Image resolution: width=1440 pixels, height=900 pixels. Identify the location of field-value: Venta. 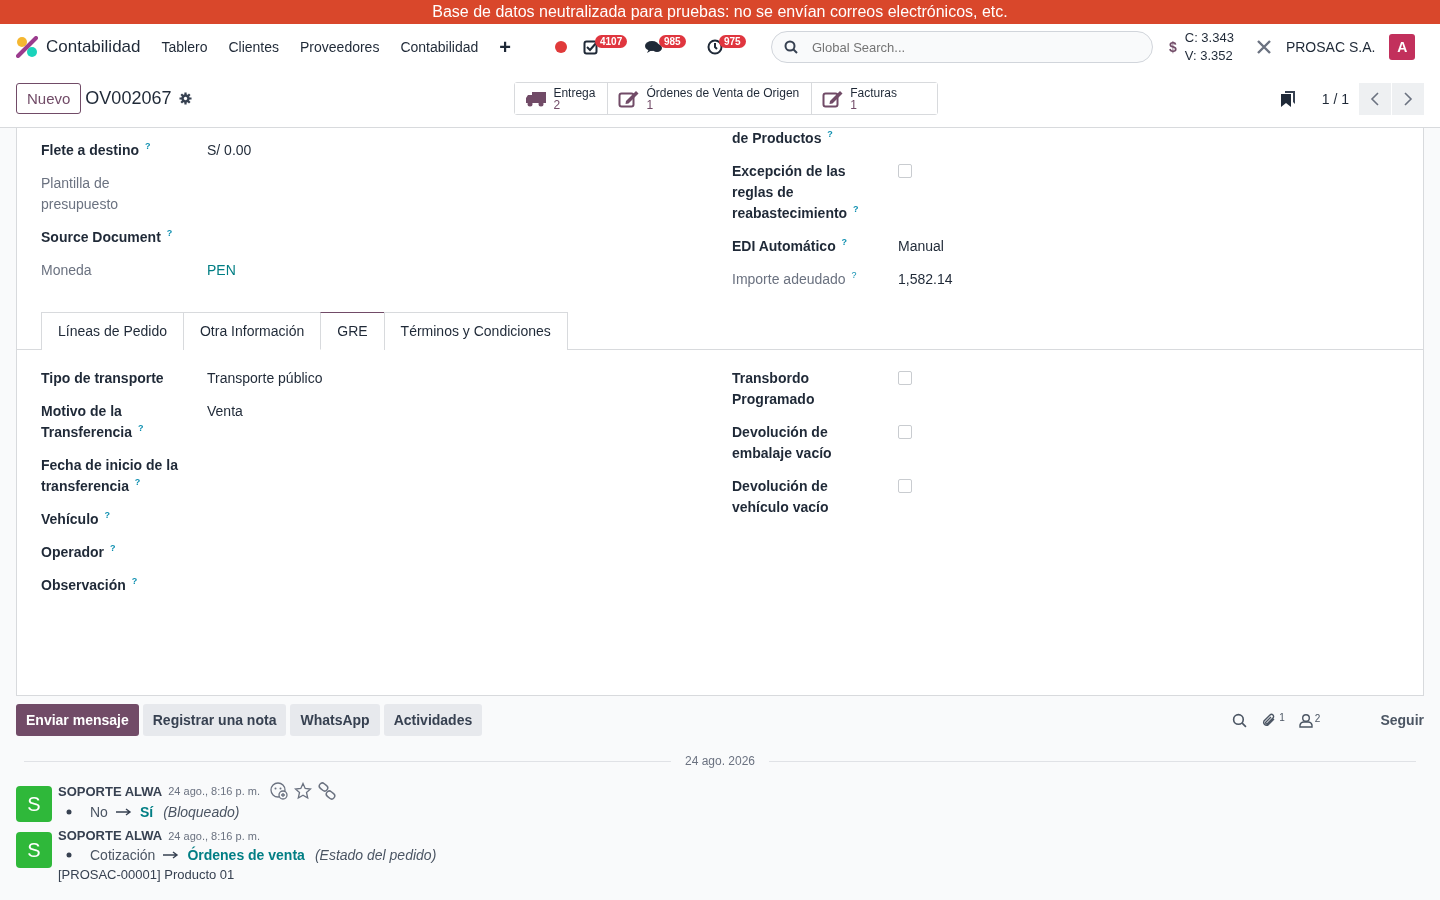
(225, 411).